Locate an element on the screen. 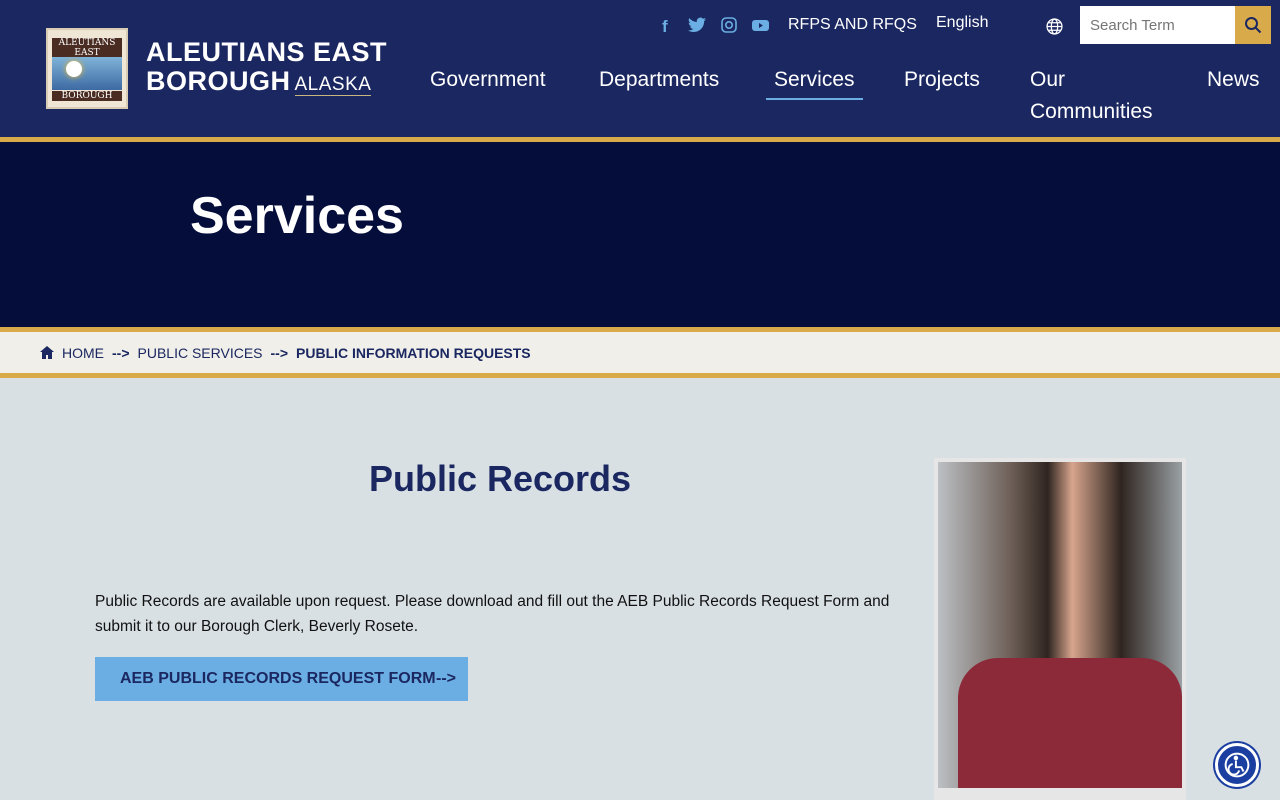 This screenshot has height=800, width=1280. search-icon is located at coordinates (1253, 25).